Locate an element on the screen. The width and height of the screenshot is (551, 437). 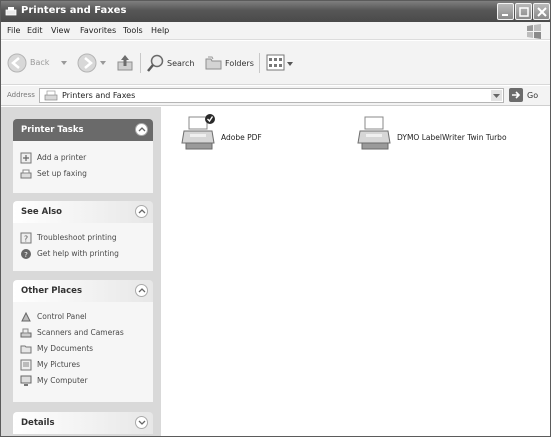
up-folder-icon is located at coordinates (125, 63).